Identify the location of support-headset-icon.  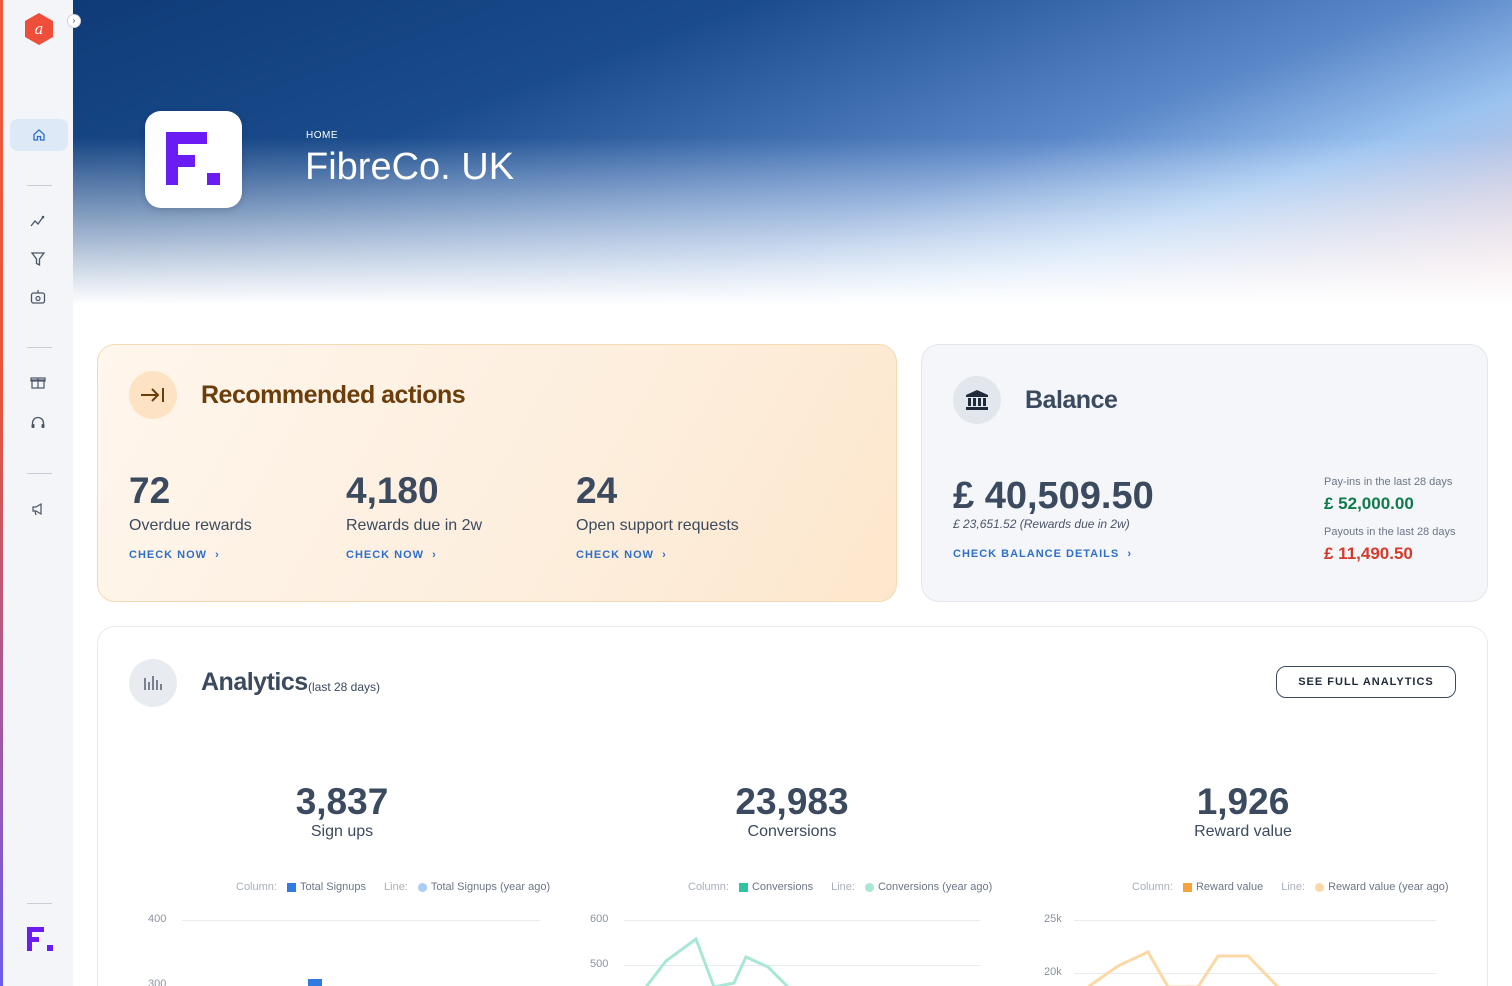
(38, 422).